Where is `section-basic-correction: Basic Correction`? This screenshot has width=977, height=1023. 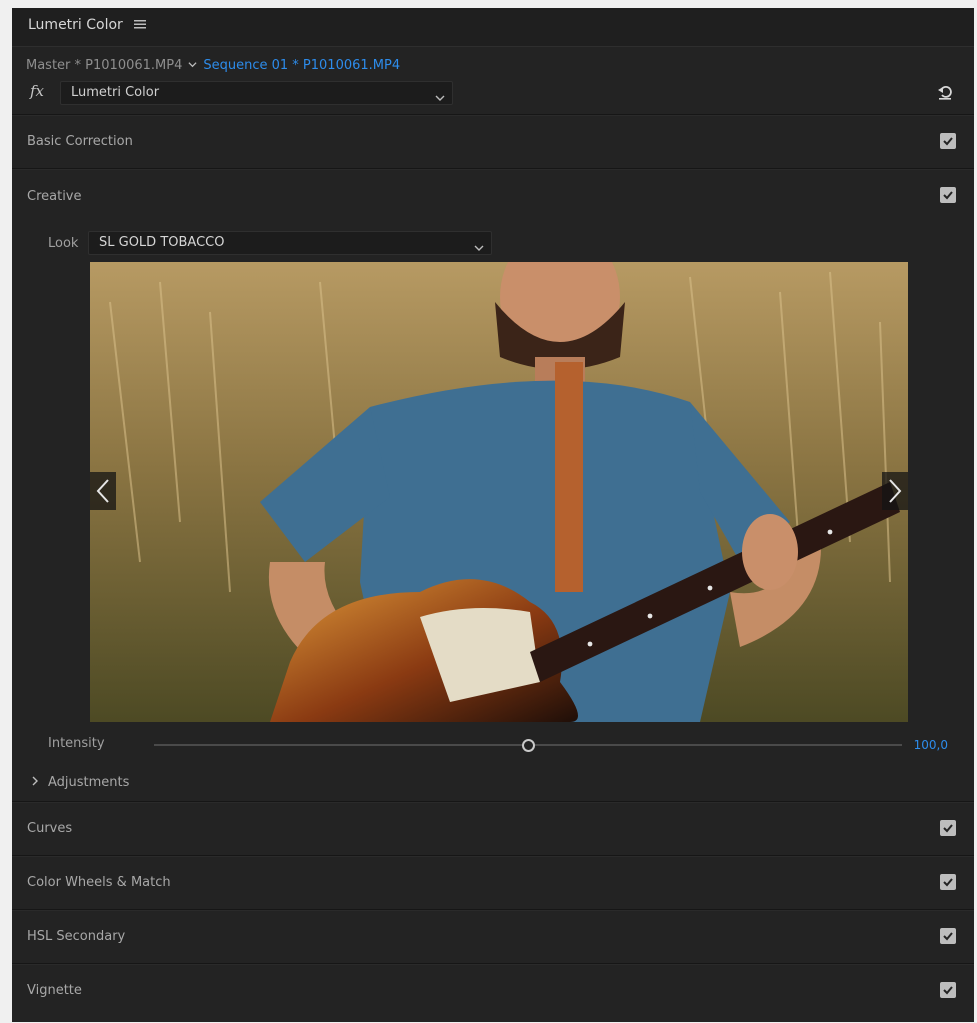
section-basic-correction: Basic Correction is located at coordinates (493, 141).